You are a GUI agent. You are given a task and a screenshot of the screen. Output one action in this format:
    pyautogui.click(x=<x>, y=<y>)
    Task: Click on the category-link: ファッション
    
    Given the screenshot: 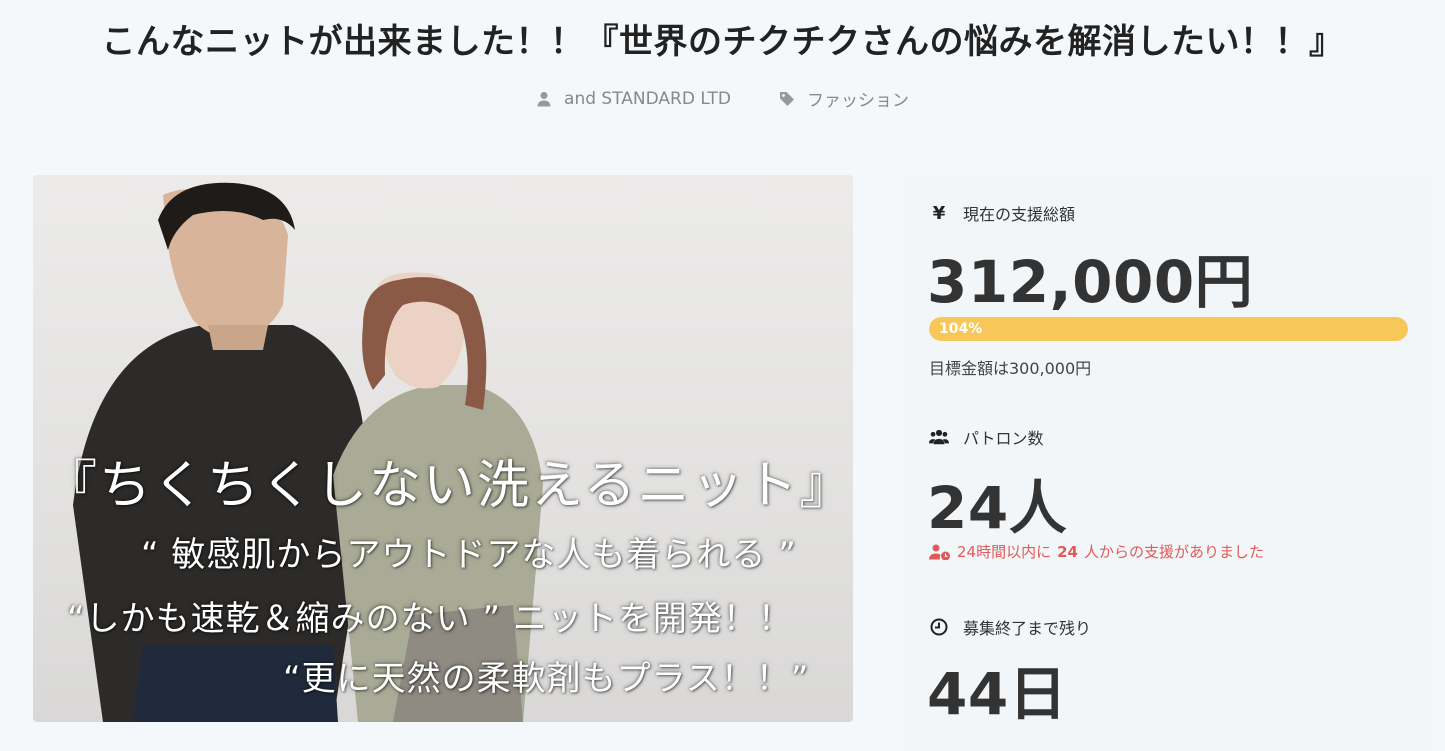 What is the action you would take?
    pyautogui.click(x=844, y=98)
    